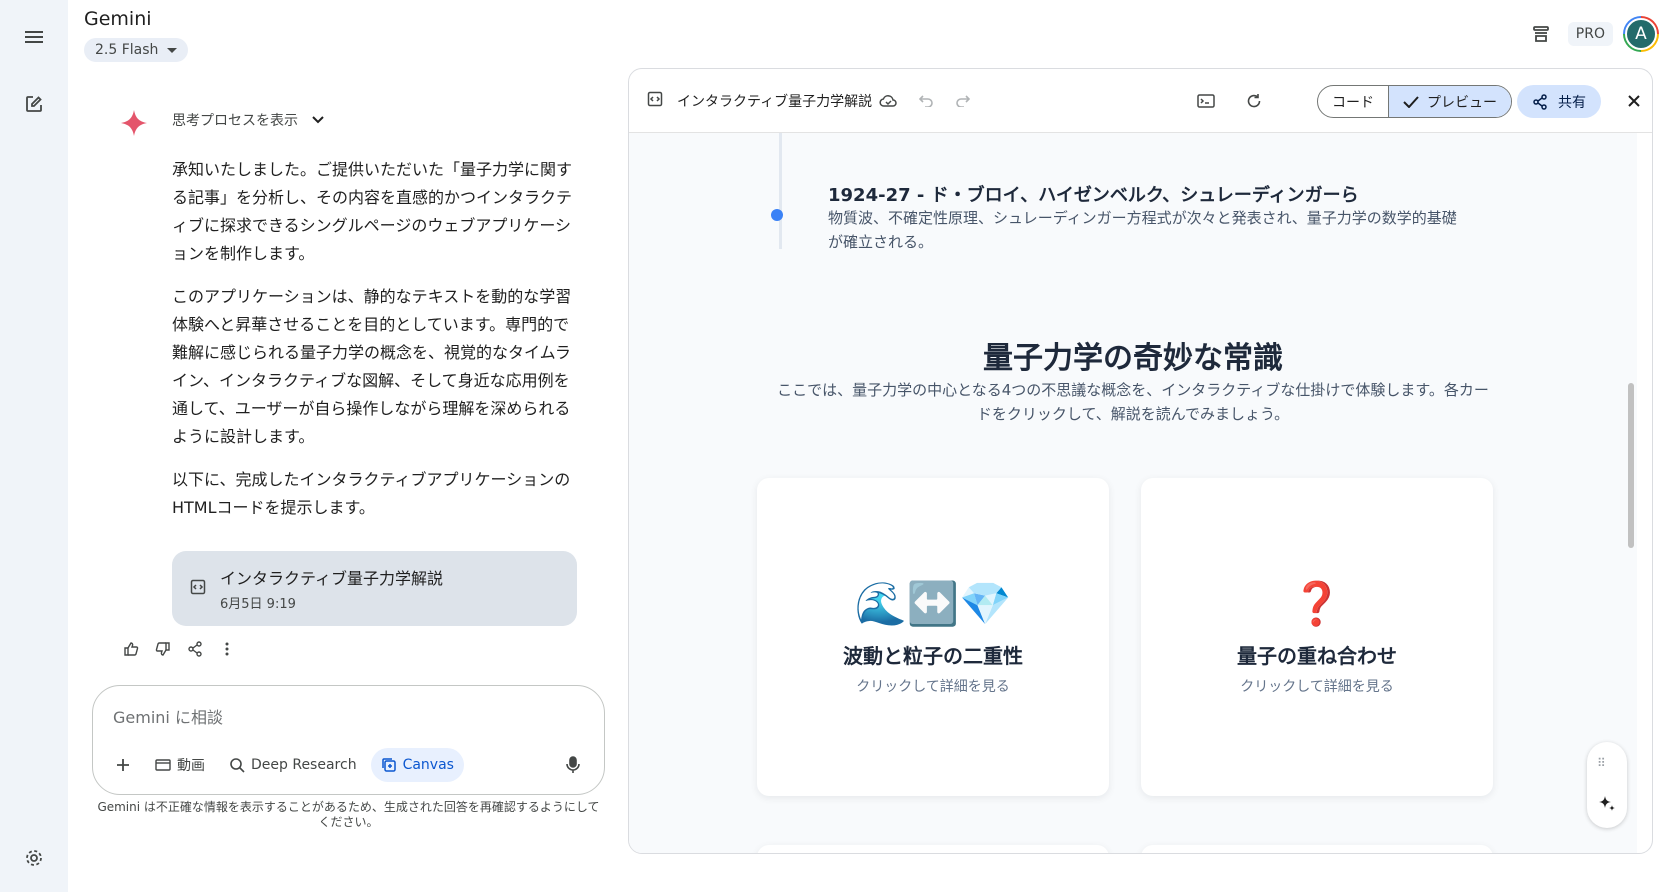 The image size is (1669, 892). What do you see at coordinates (777, 215) in the screenshot?
I see `timeline-dot` at bounding box center [777, 215].